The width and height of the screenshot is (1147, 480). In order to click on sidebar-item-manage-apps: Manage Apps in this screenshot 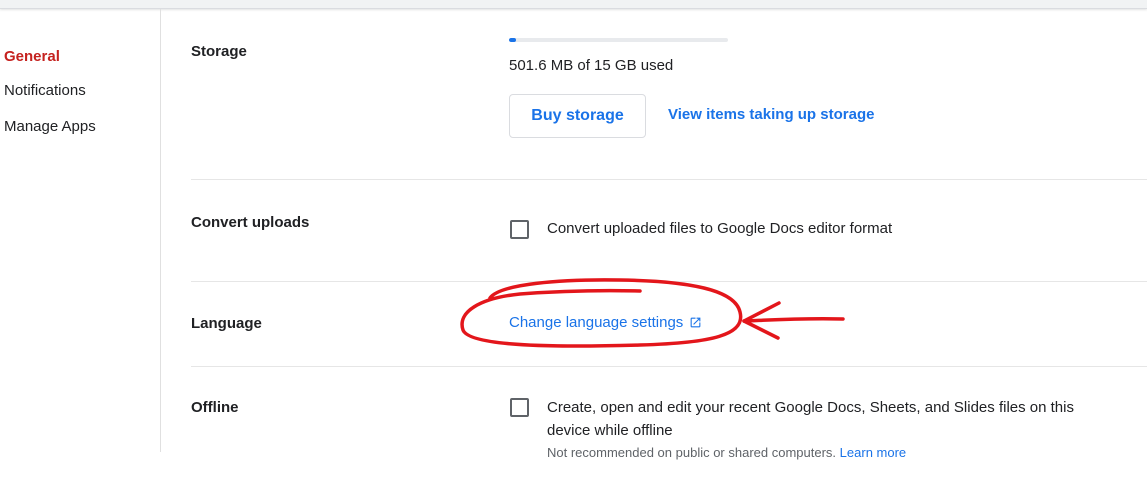, I will do `click(50, 127)`.